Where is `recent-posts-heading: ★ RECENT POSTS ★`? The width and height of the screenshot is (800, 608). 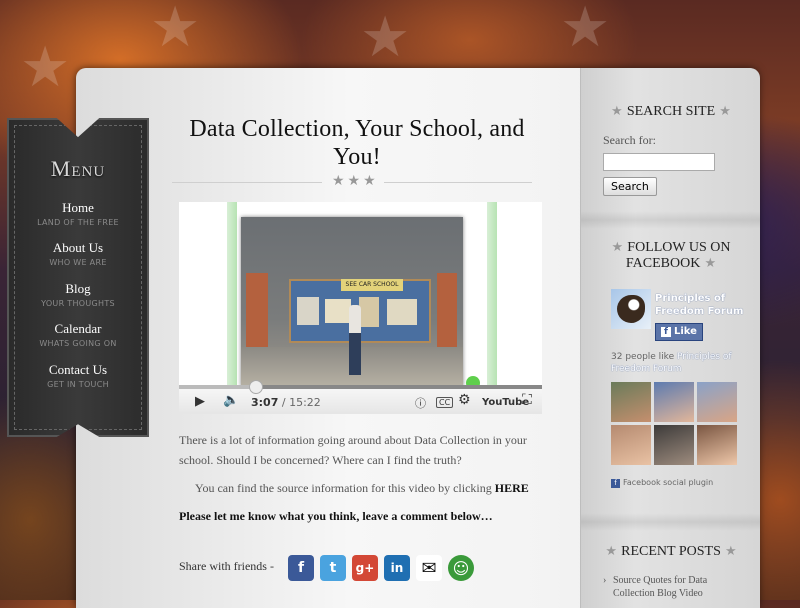
recent-posts-heading: ★ RECENT POSTS ★ is located at coordinates (671, 551).